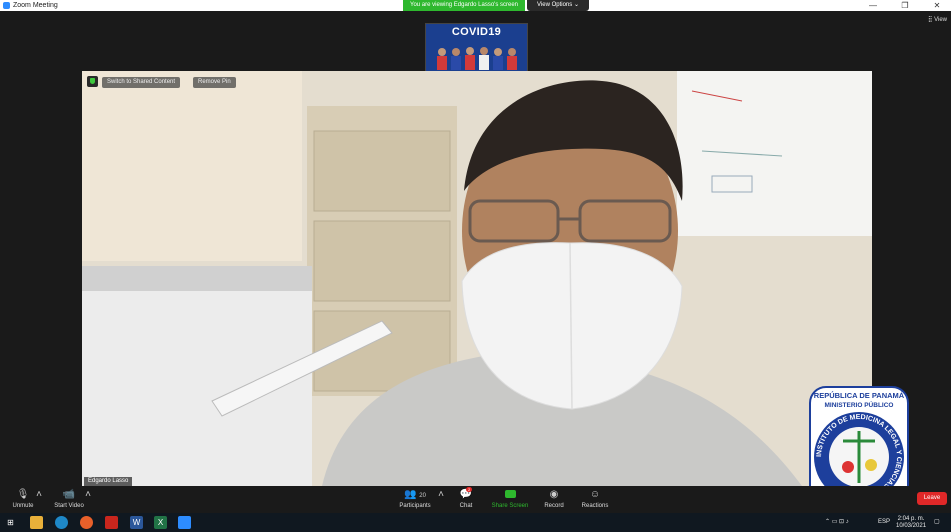  What do you see at coordinates (36, 522) in the screenshot?
I see `file-explorer-icon` at bounding box center [36, 522].